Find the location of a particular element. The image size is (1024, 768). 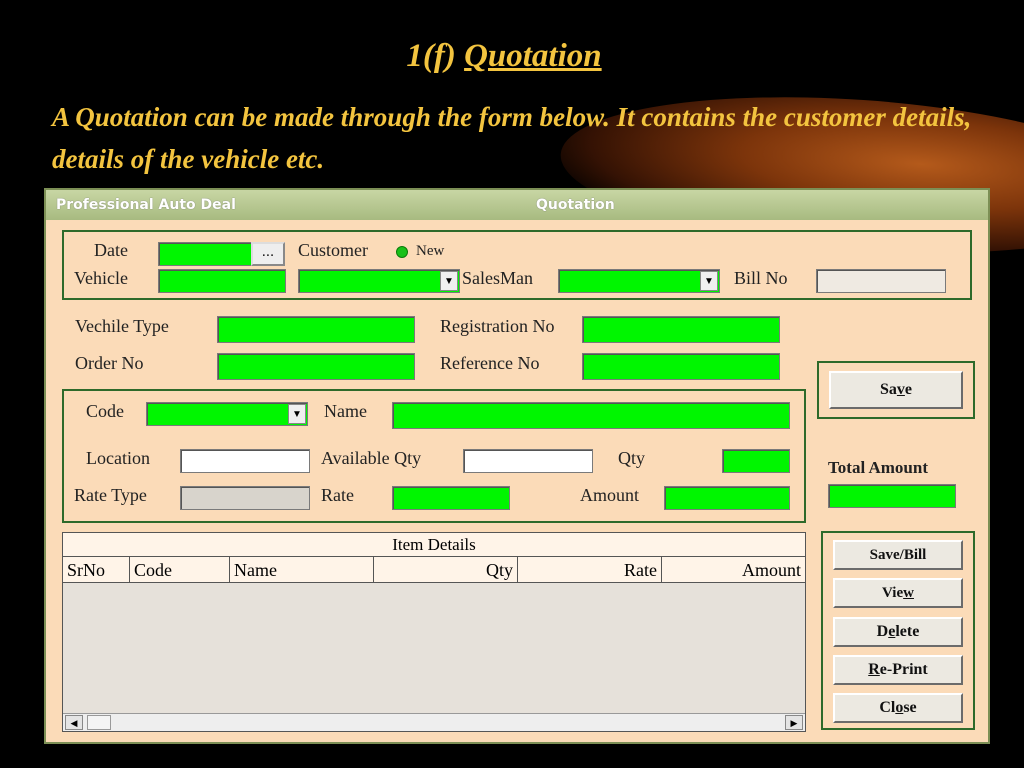

rate-type-field is located at coordinates (245, 498).